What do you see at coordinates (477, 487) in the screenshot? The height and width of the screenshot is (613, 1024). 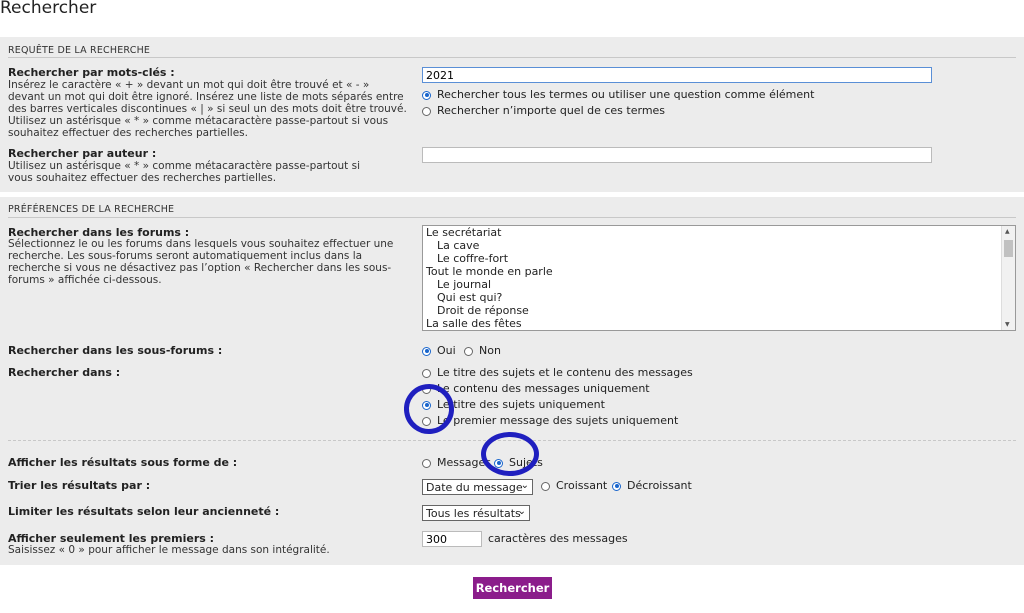 I see `sort-field-select: Date du message ⌄` at bounding box center [477, 487].